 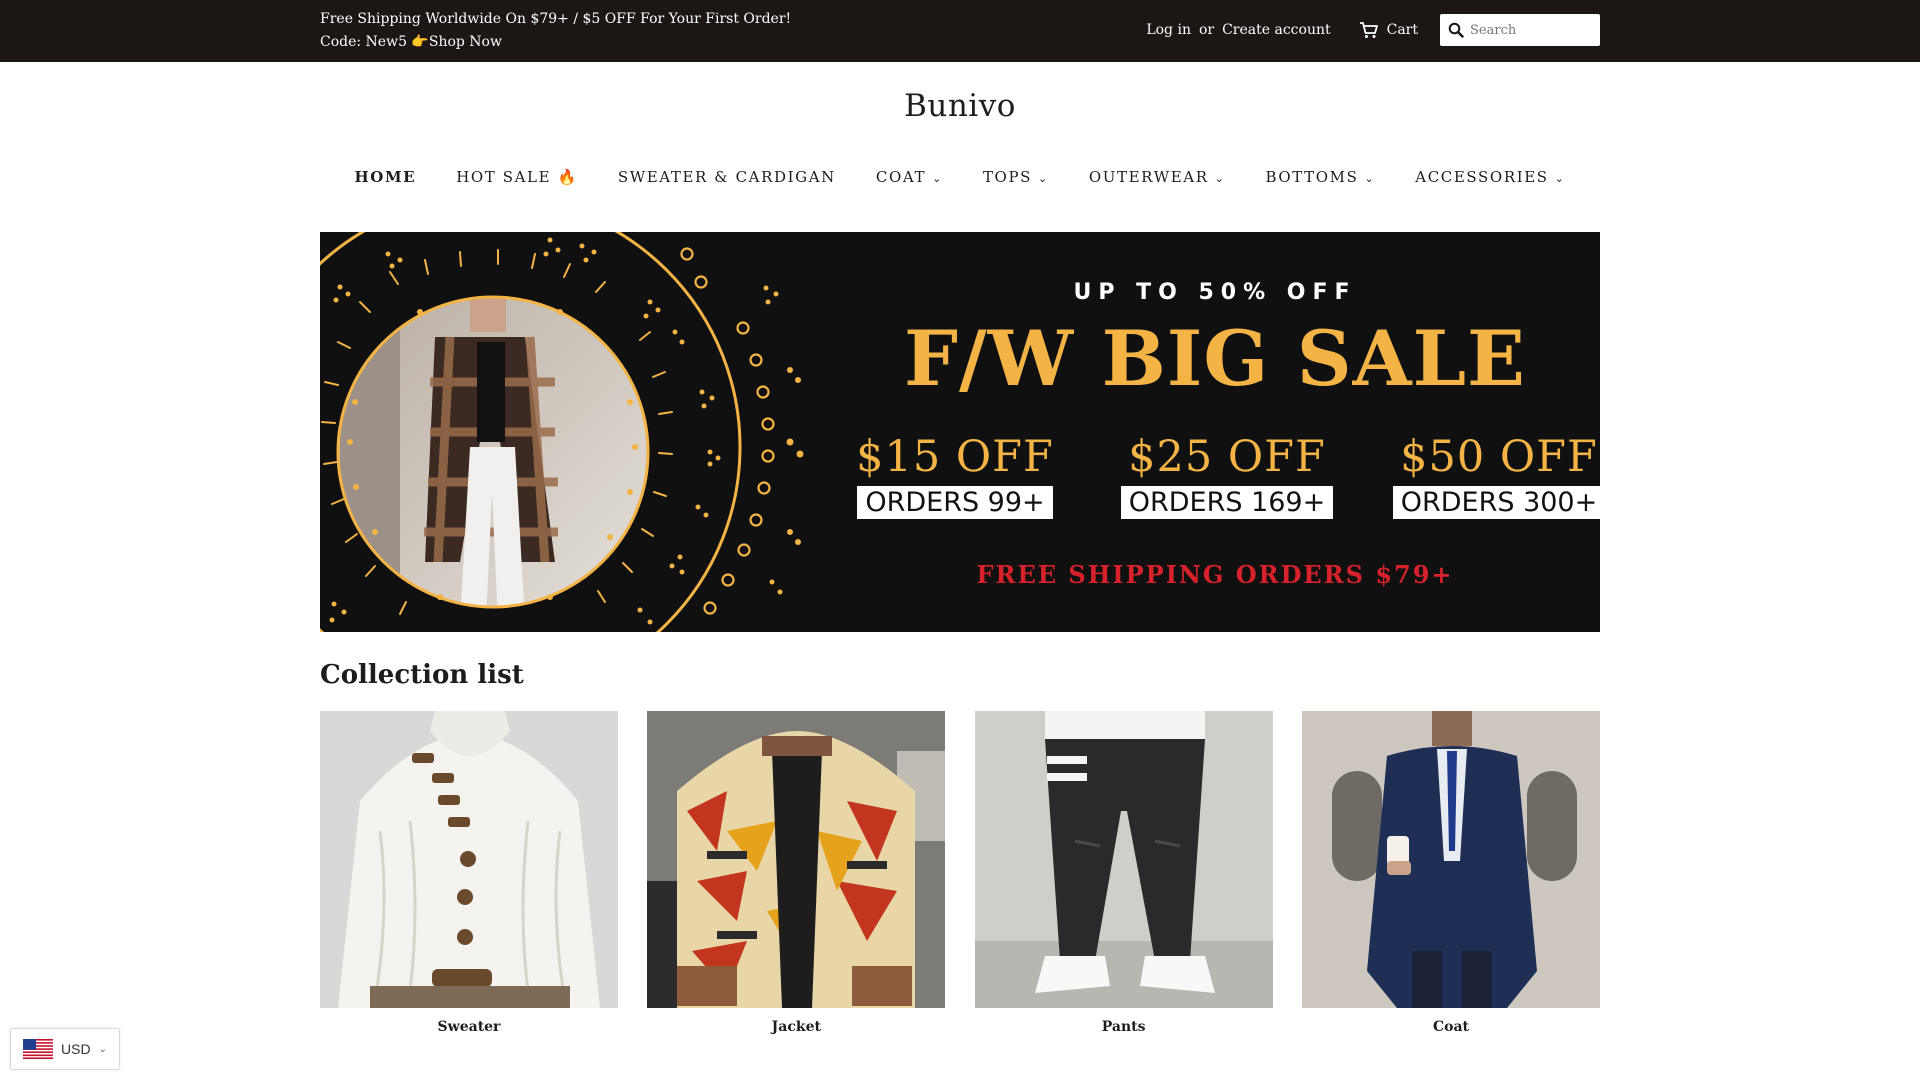 I want to click on cart-icon, so click(x=1368, y=30).